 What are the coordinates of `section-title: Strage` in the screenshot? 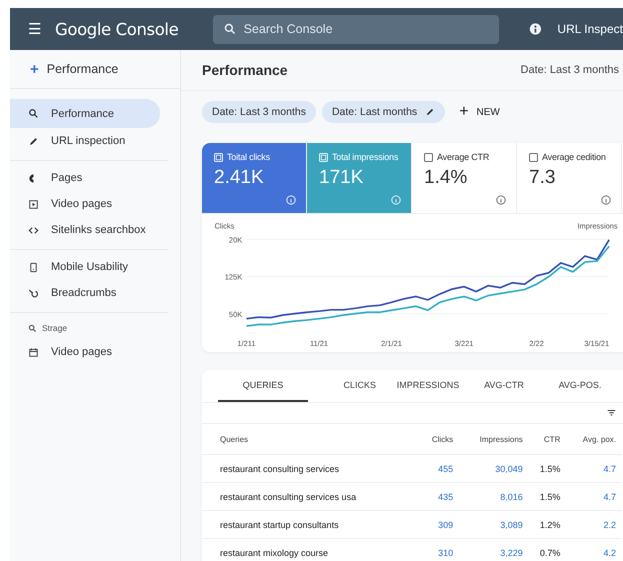 It's located at (55, 328).